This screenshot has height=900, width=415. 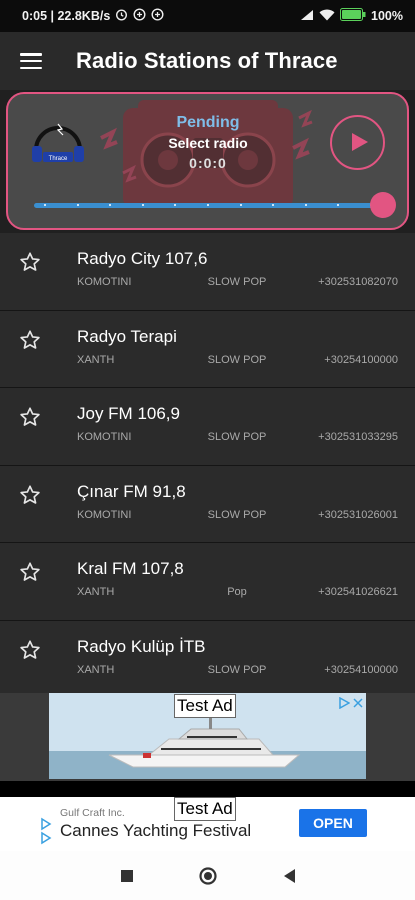 I want to click on ad-advertiser: Gulf Craft Inc., so click(x=92, y=813).